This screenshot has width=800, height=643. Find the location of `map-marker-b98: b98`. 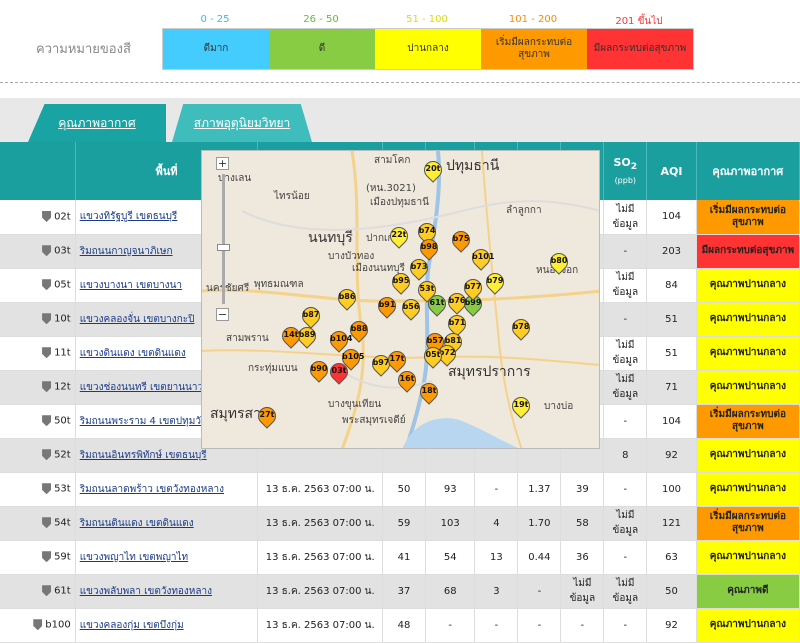

map-marker-b98: b98 is located at coordinates (429, 248).